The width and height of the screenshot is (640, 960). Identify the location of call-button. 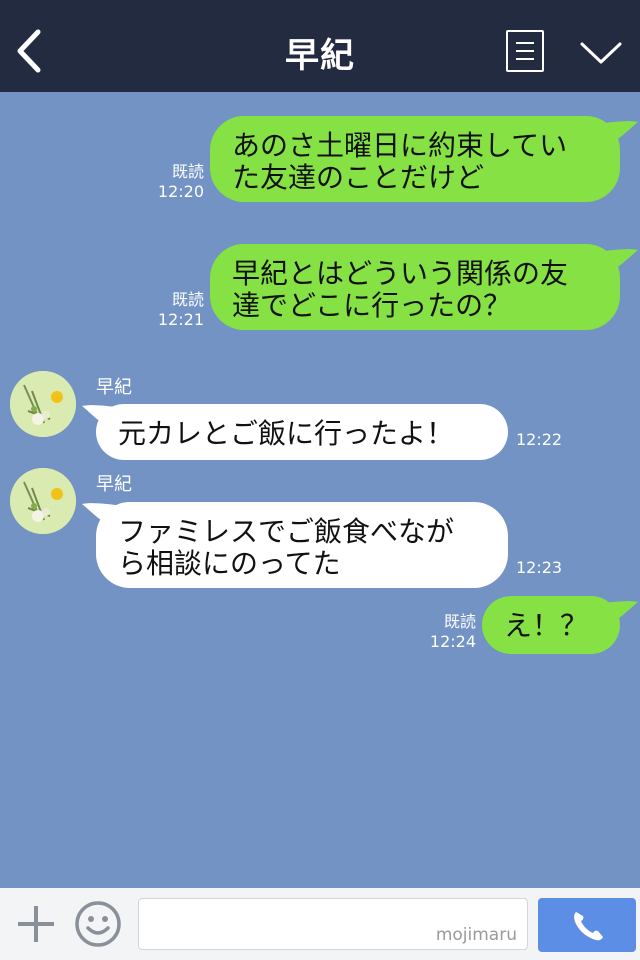
(587, 925).